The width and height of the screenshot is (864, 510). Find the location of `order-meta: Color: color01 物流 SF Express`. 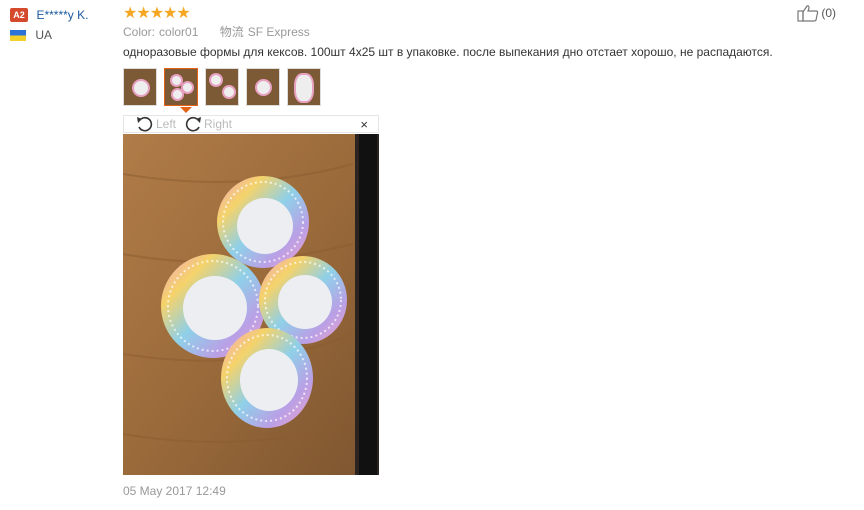

order-meta: Color: color01 物流 SF Express is located at coordinates (216, 31).